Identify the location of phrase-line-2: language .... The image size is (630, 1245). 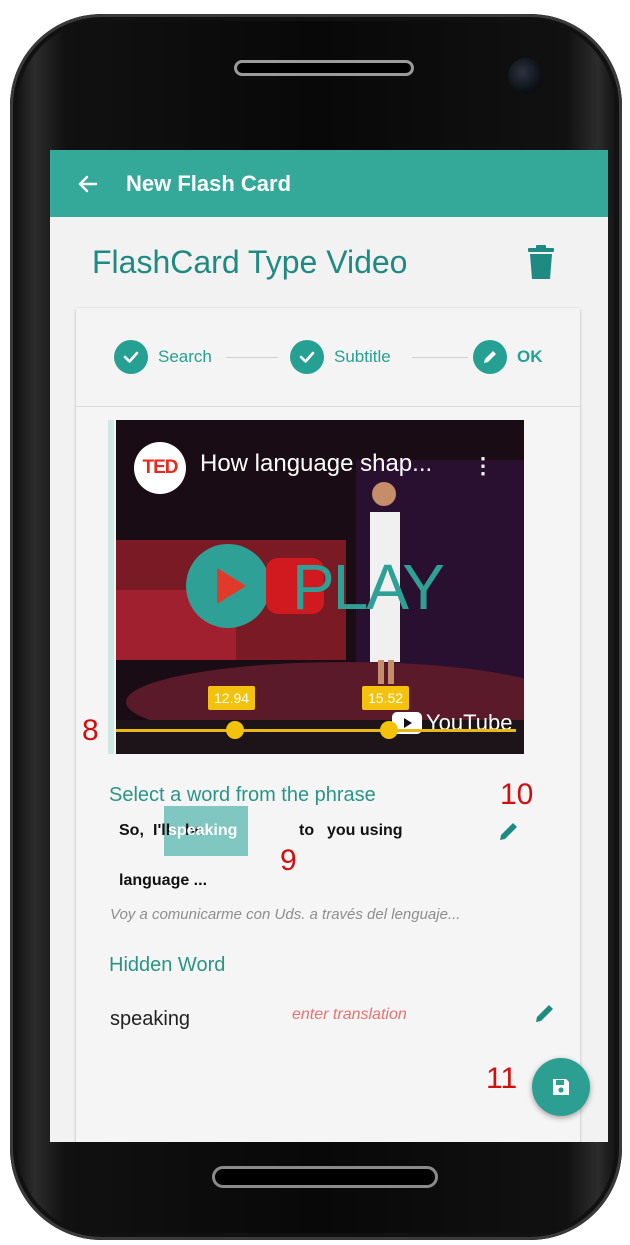
(163, 881).